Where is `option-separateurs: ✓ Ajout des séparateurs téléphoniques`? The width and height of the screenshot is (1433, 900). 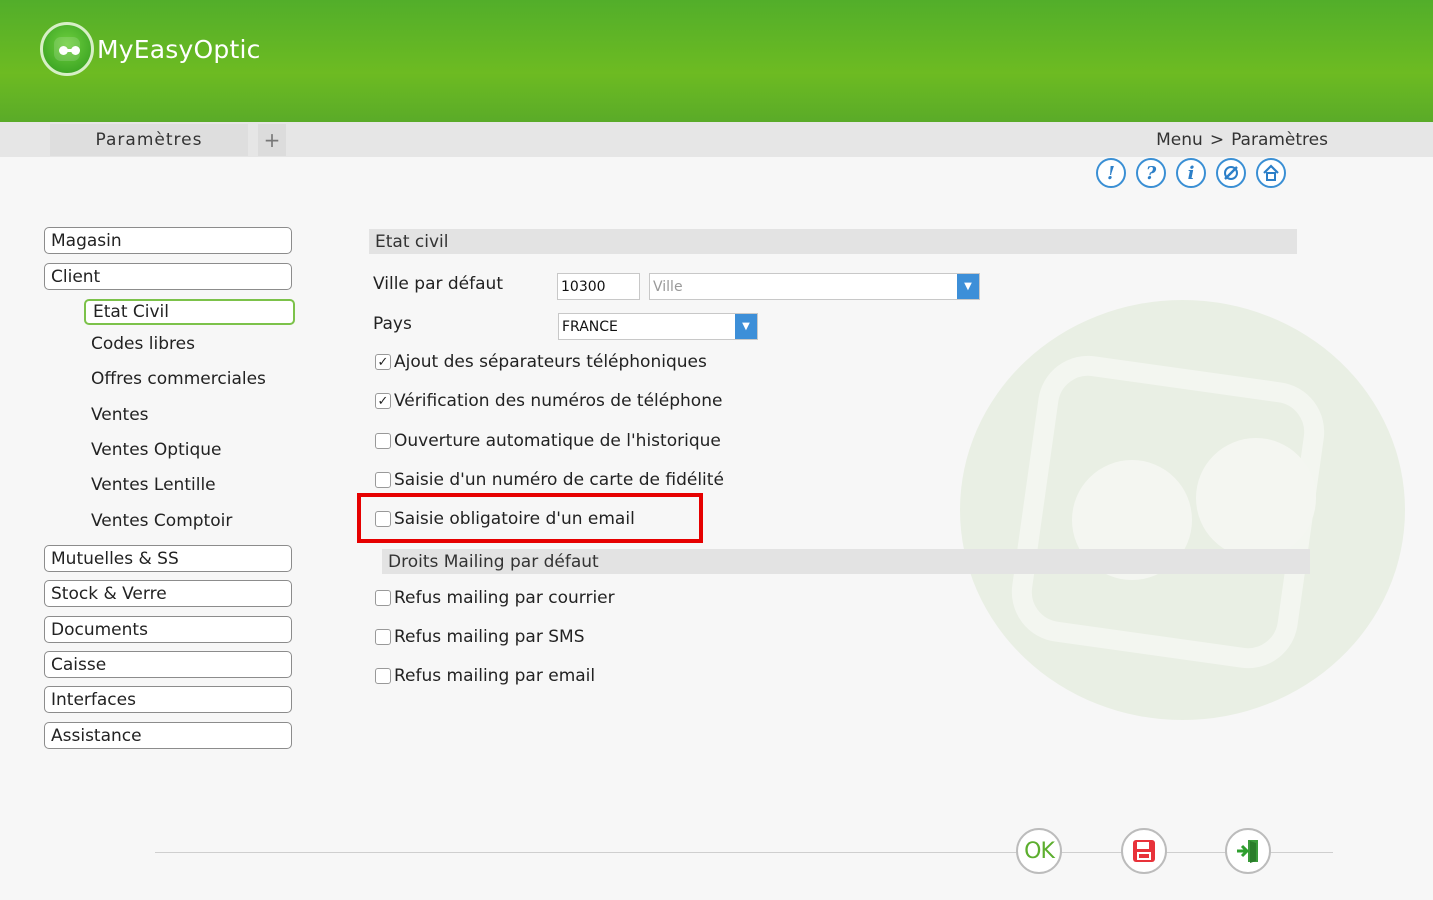 option-separateurs: ✓ Ajout des séparateurs téléphoniques is located at coordinates (541, 362).